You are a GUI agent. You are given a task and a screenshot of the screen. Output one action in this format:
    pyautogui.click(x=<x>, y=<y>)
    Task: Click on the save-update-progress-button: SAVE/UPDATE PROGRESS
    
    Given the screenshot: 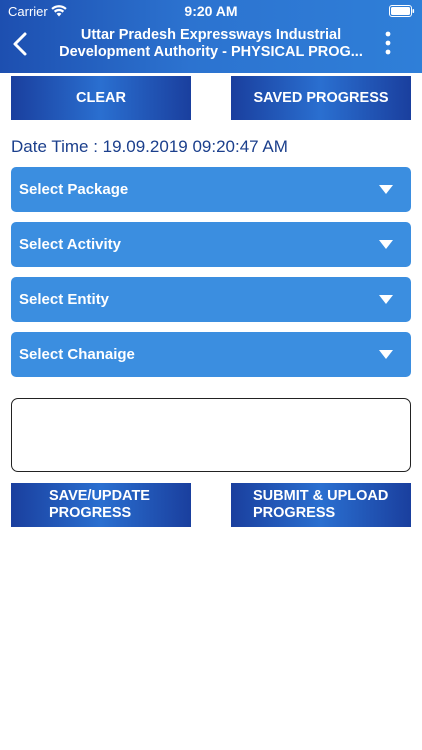 What is the action you would take?
    pyautogui.click(x=101, y=505)
    